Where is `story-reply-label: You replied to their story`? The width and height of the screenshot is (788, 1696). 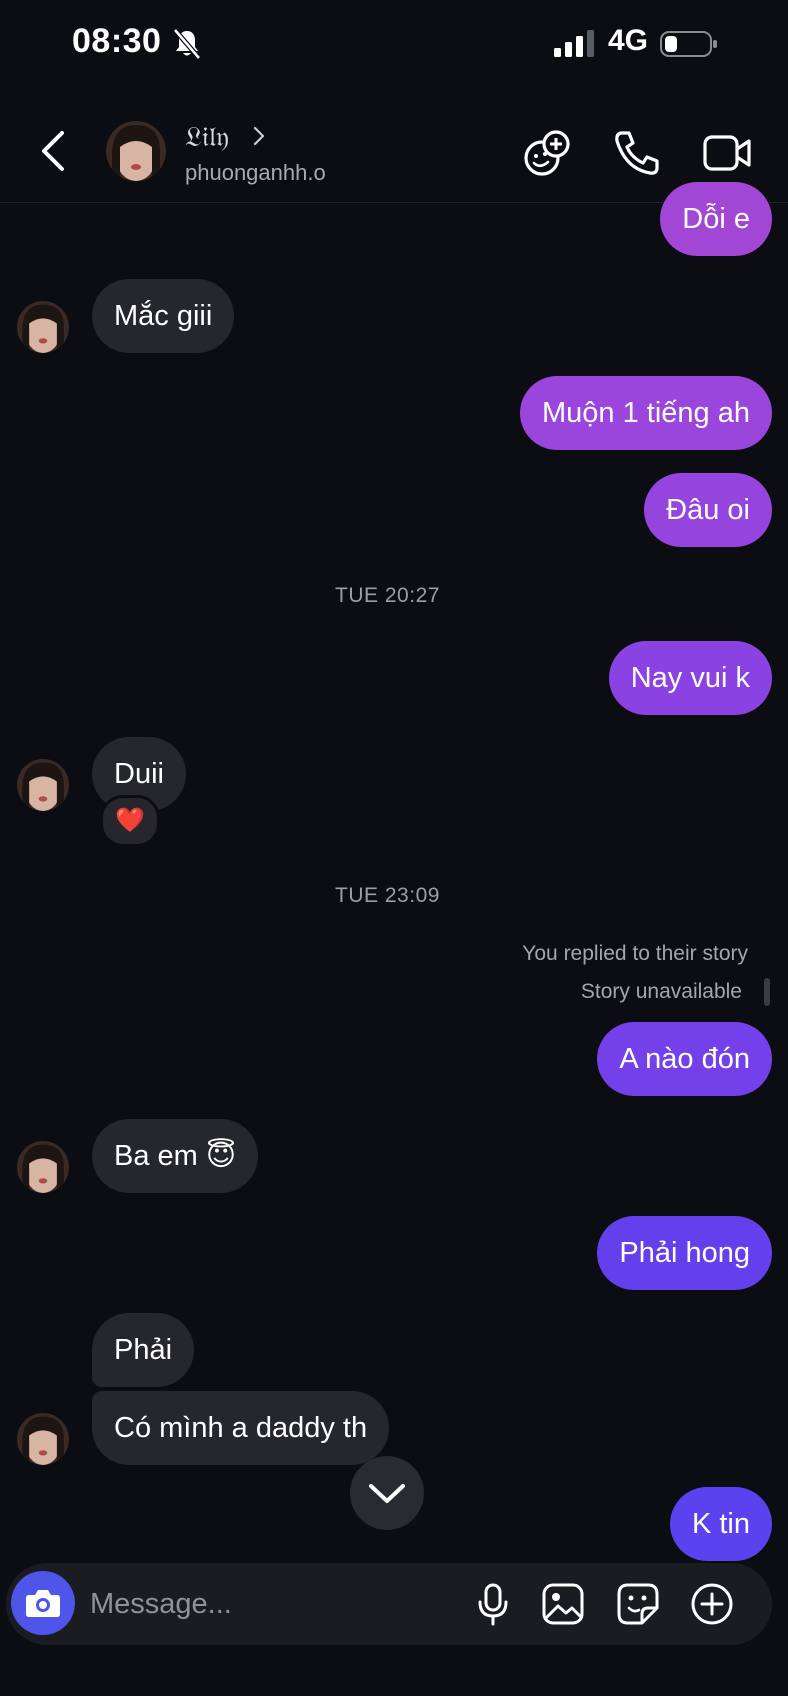
story-reply-label: You replied to their story is located at coordinates (635, 953).